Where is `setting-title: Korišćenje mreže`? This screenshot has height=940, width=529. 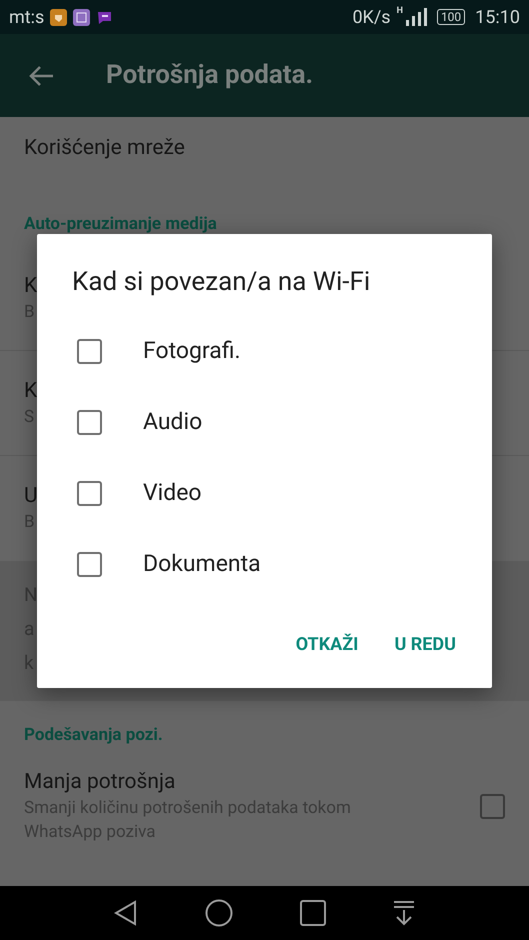 setting-title: Korišćenje mreže is located at coordinates (104, 148).